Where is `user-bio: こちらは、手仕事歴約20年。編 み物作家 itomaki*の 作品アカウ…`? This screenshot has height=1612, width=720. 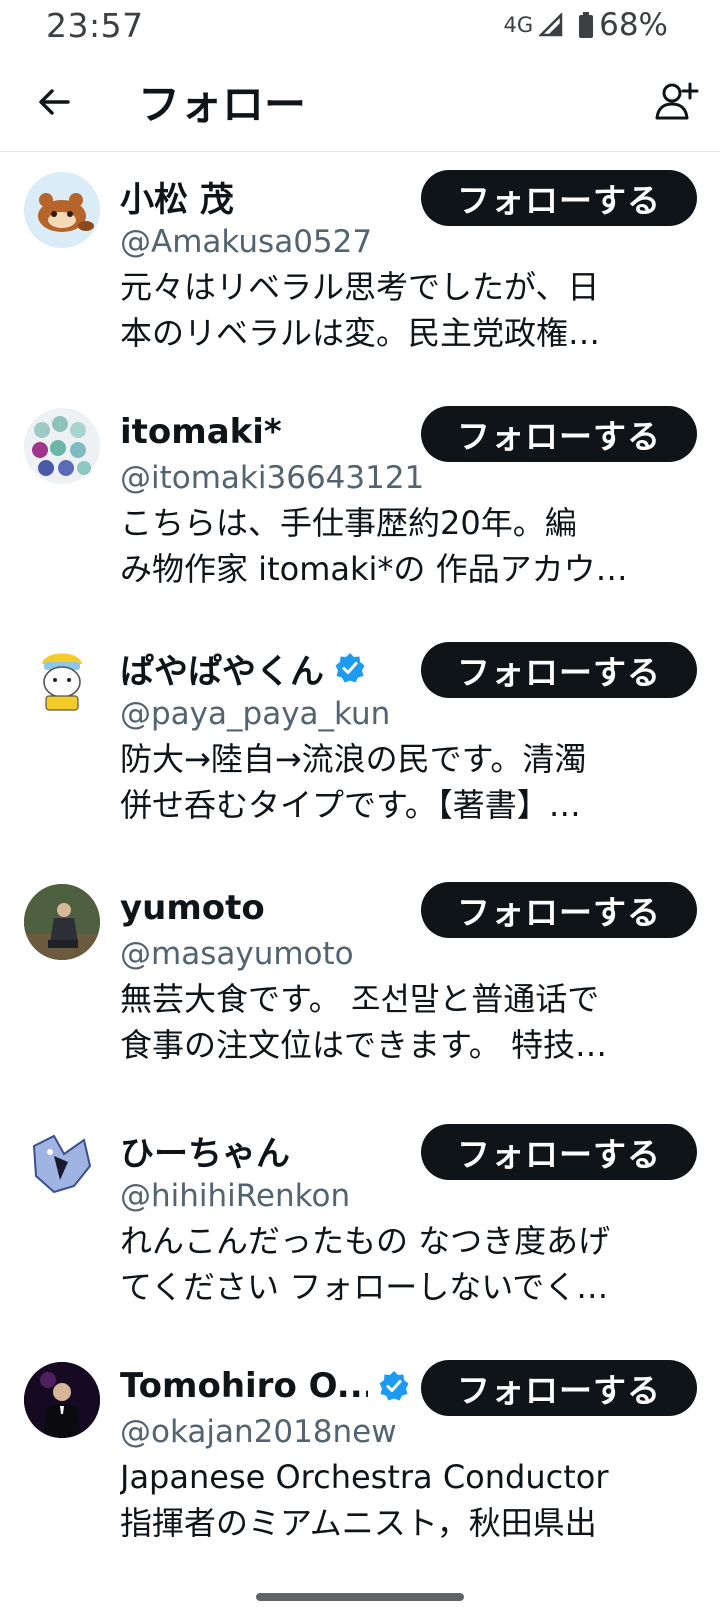 user-bio: こちらは、手仕事歴約20年。編 み物作家 itomaki*の 作品アカウ… is located at coordinates (400, 546).